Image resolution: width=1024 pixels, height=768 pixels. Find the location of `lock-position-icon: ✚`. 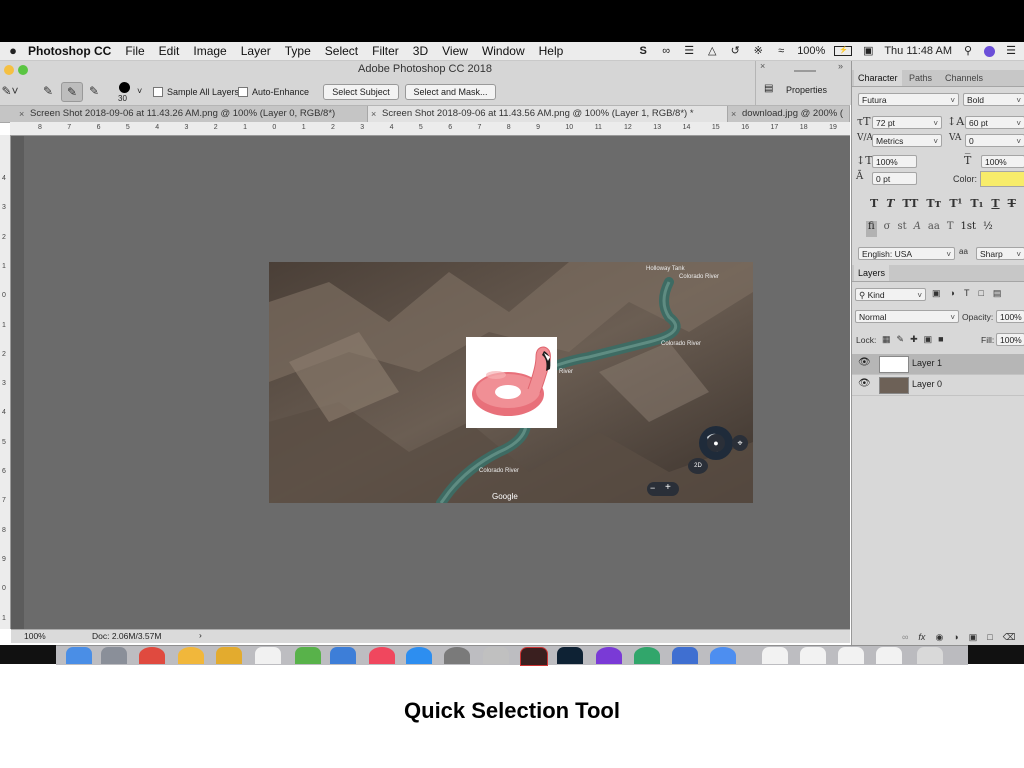

lock-position-icon: ✚ is located at coordinates (914, 340).